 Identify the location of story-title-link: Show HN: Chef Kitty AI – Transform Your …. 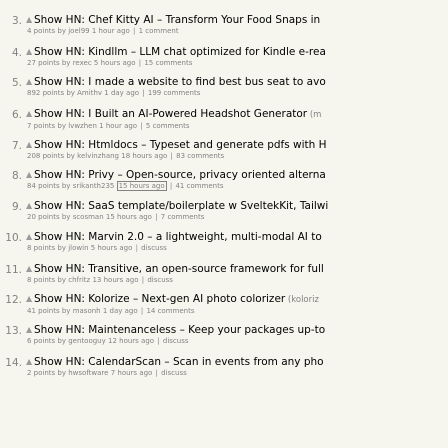
(177, 20).